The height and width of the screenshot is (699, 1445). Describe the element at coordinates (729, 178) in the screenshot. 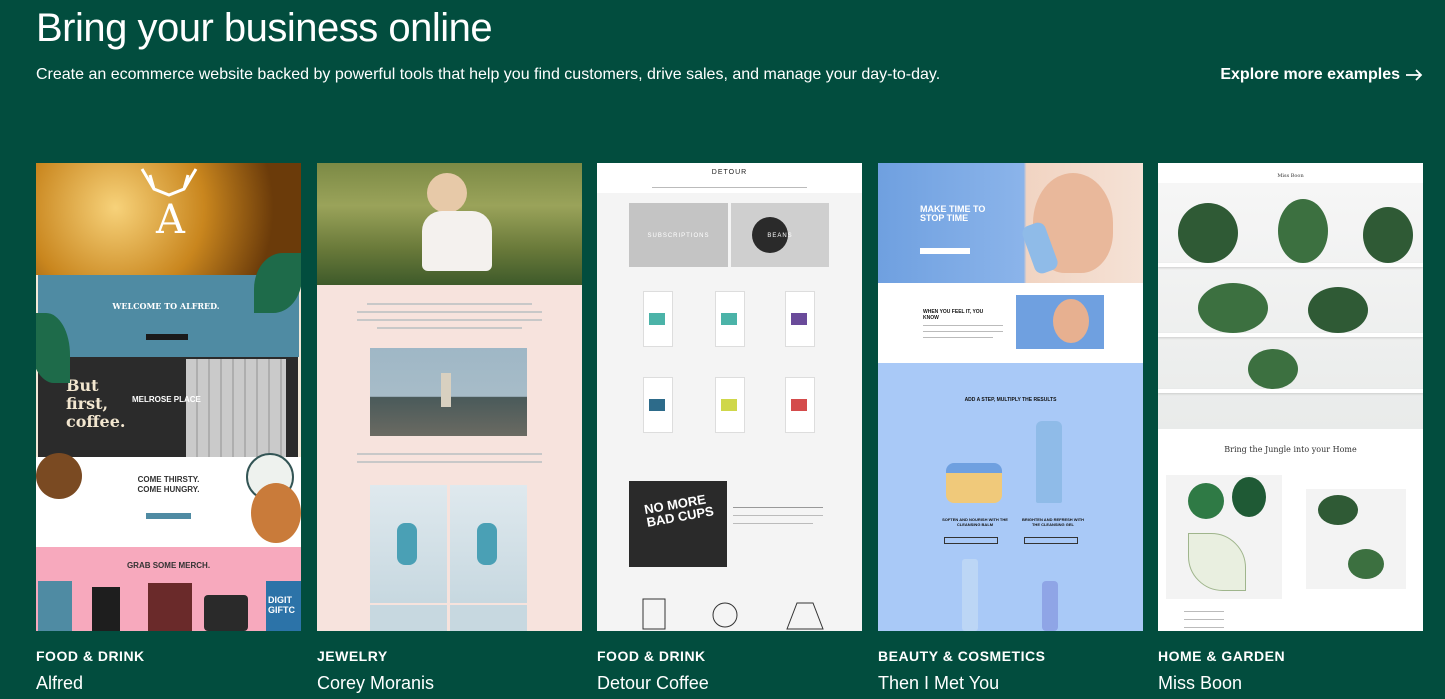

I see `site-header` at that location.